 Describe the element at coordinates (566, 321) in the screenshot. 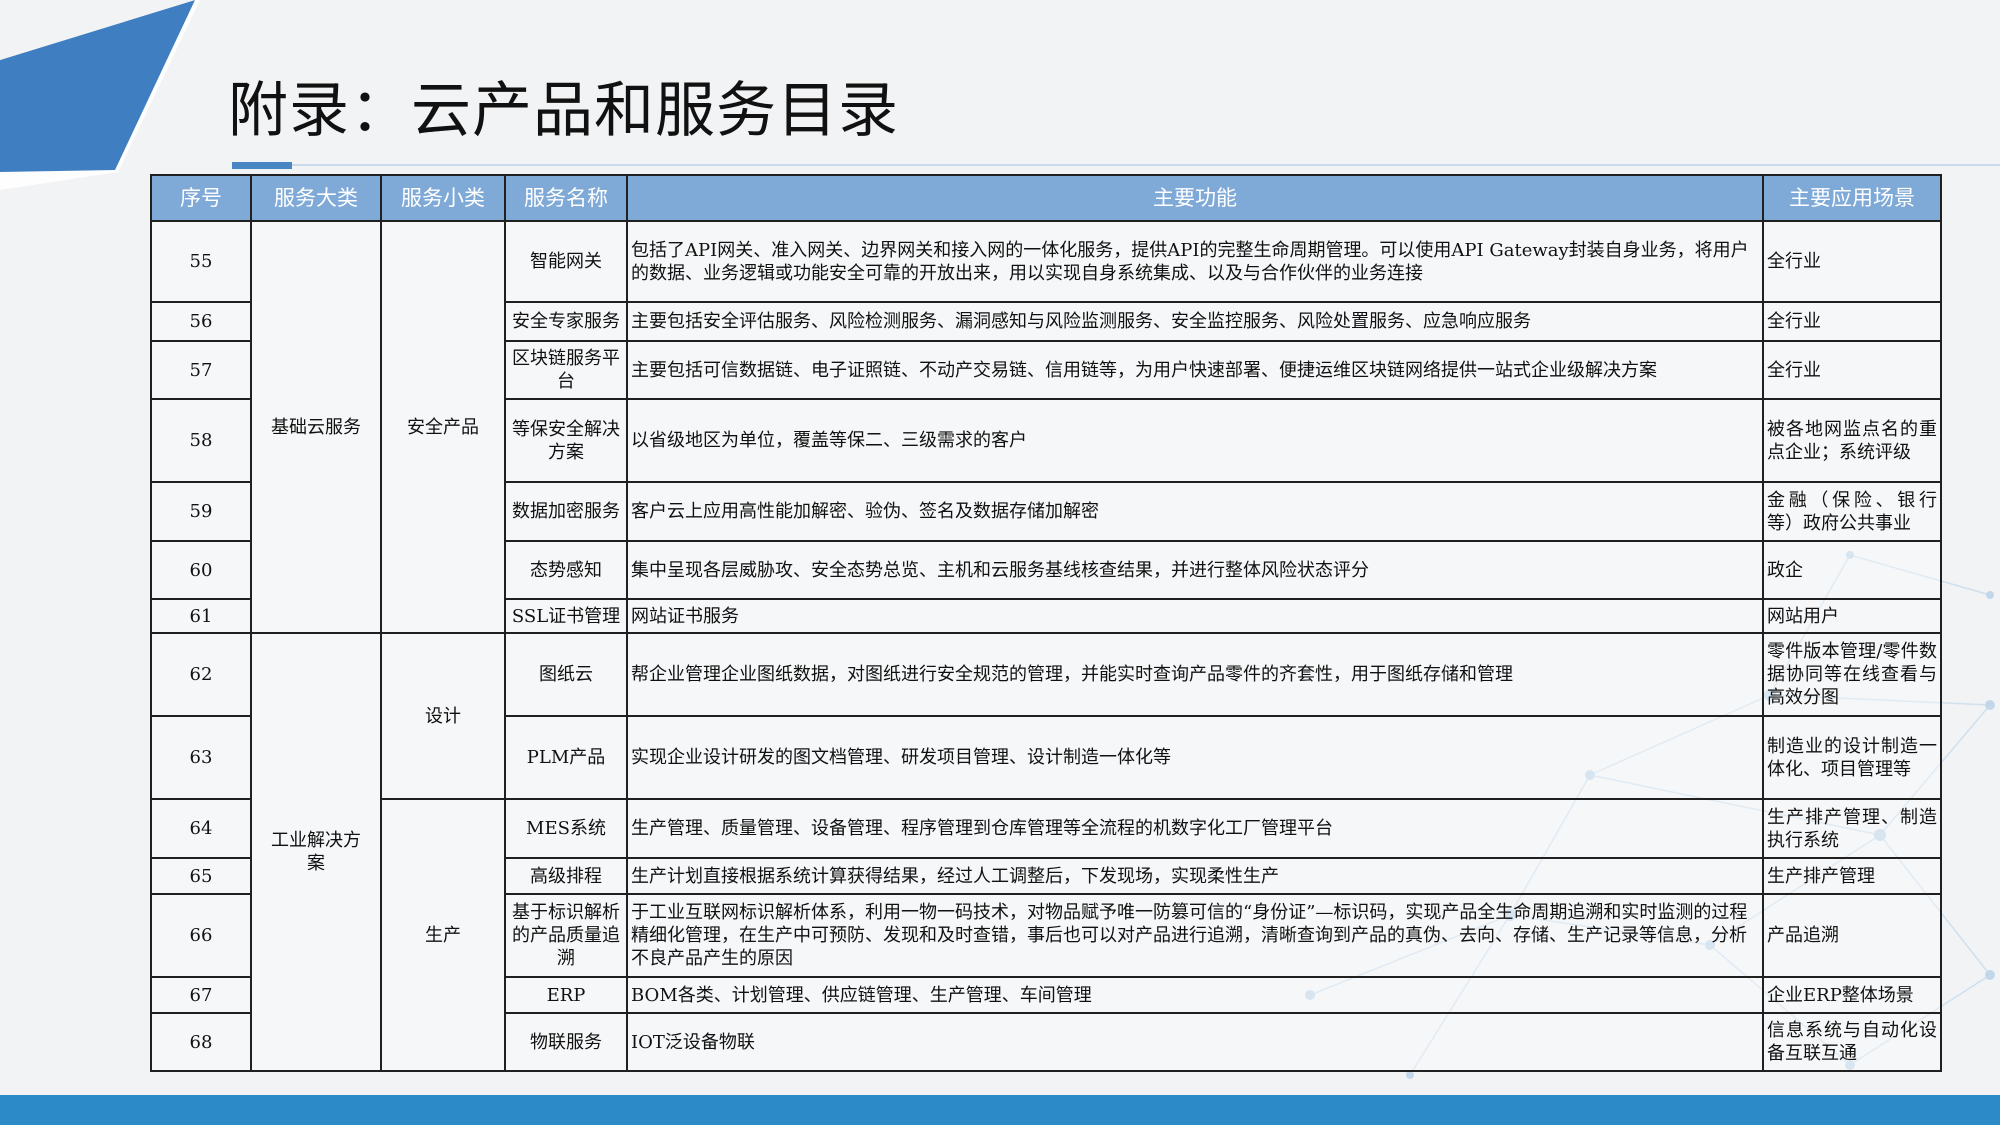

I see `service-name: 安全专家服务` at that location.